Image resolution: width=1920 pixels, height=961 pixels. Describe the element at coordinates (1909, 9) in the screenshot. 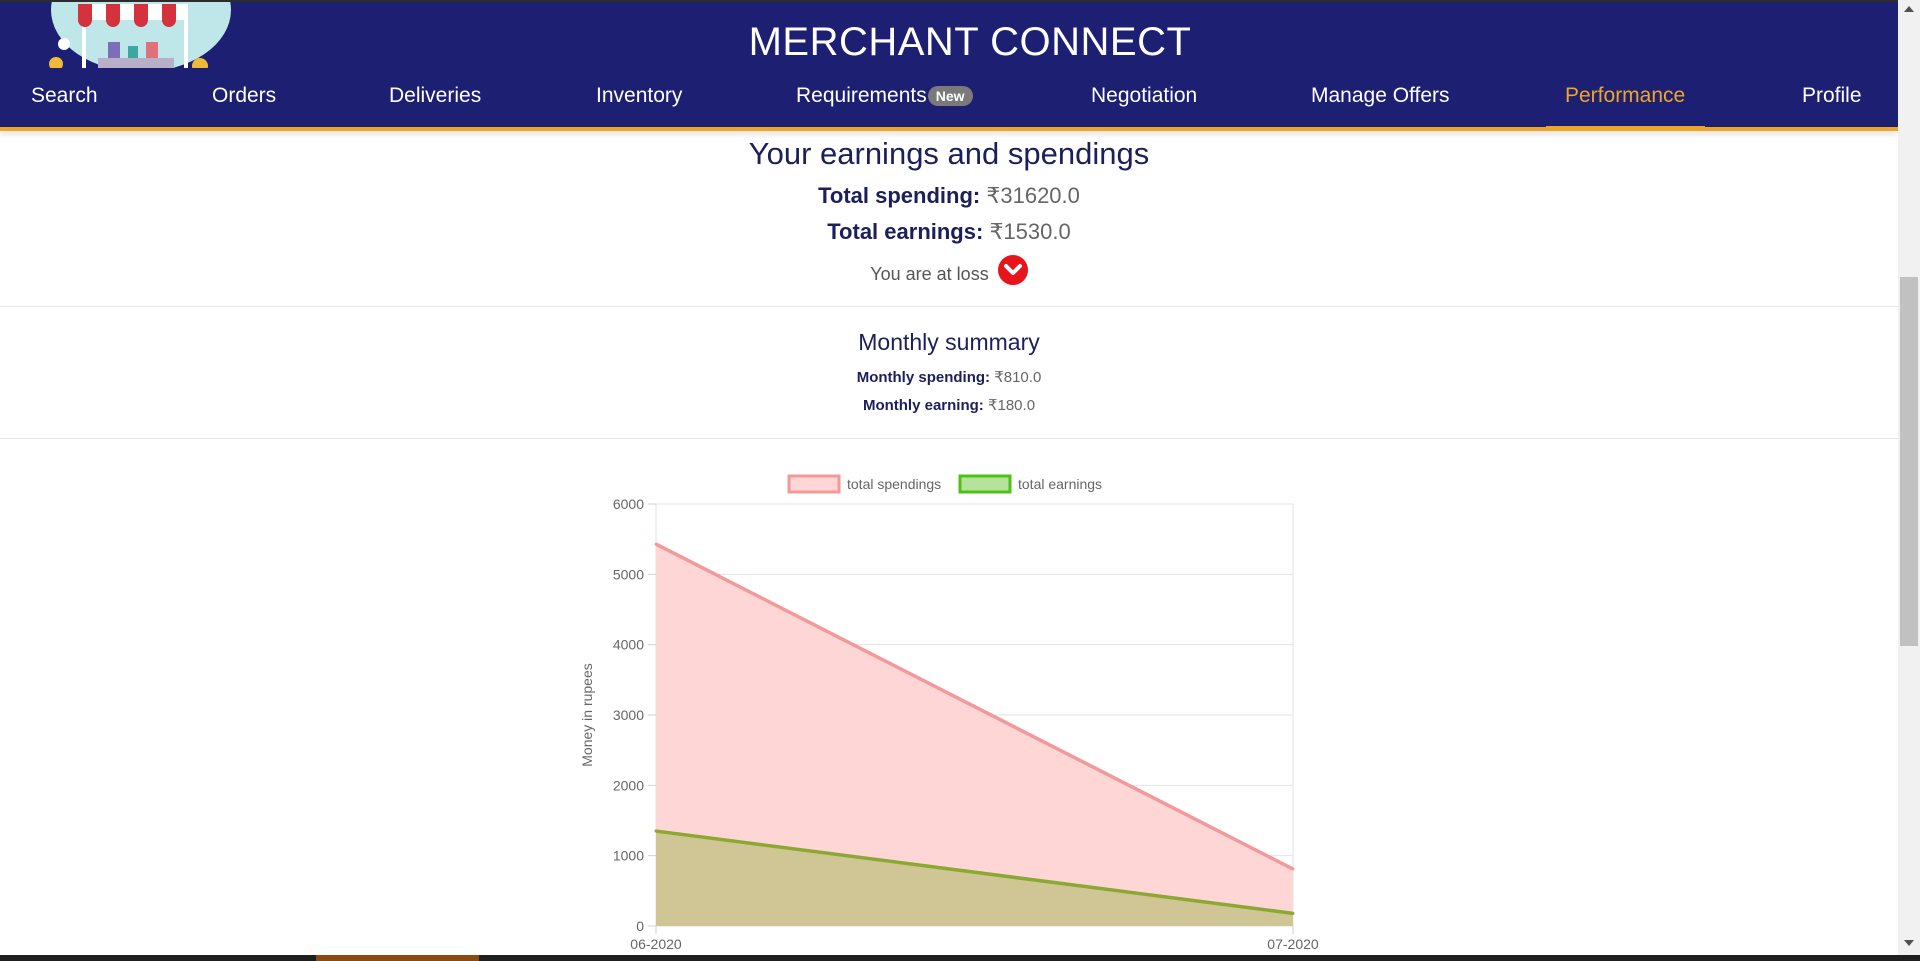

I see `scroll-up-arrow-icon` at that location.